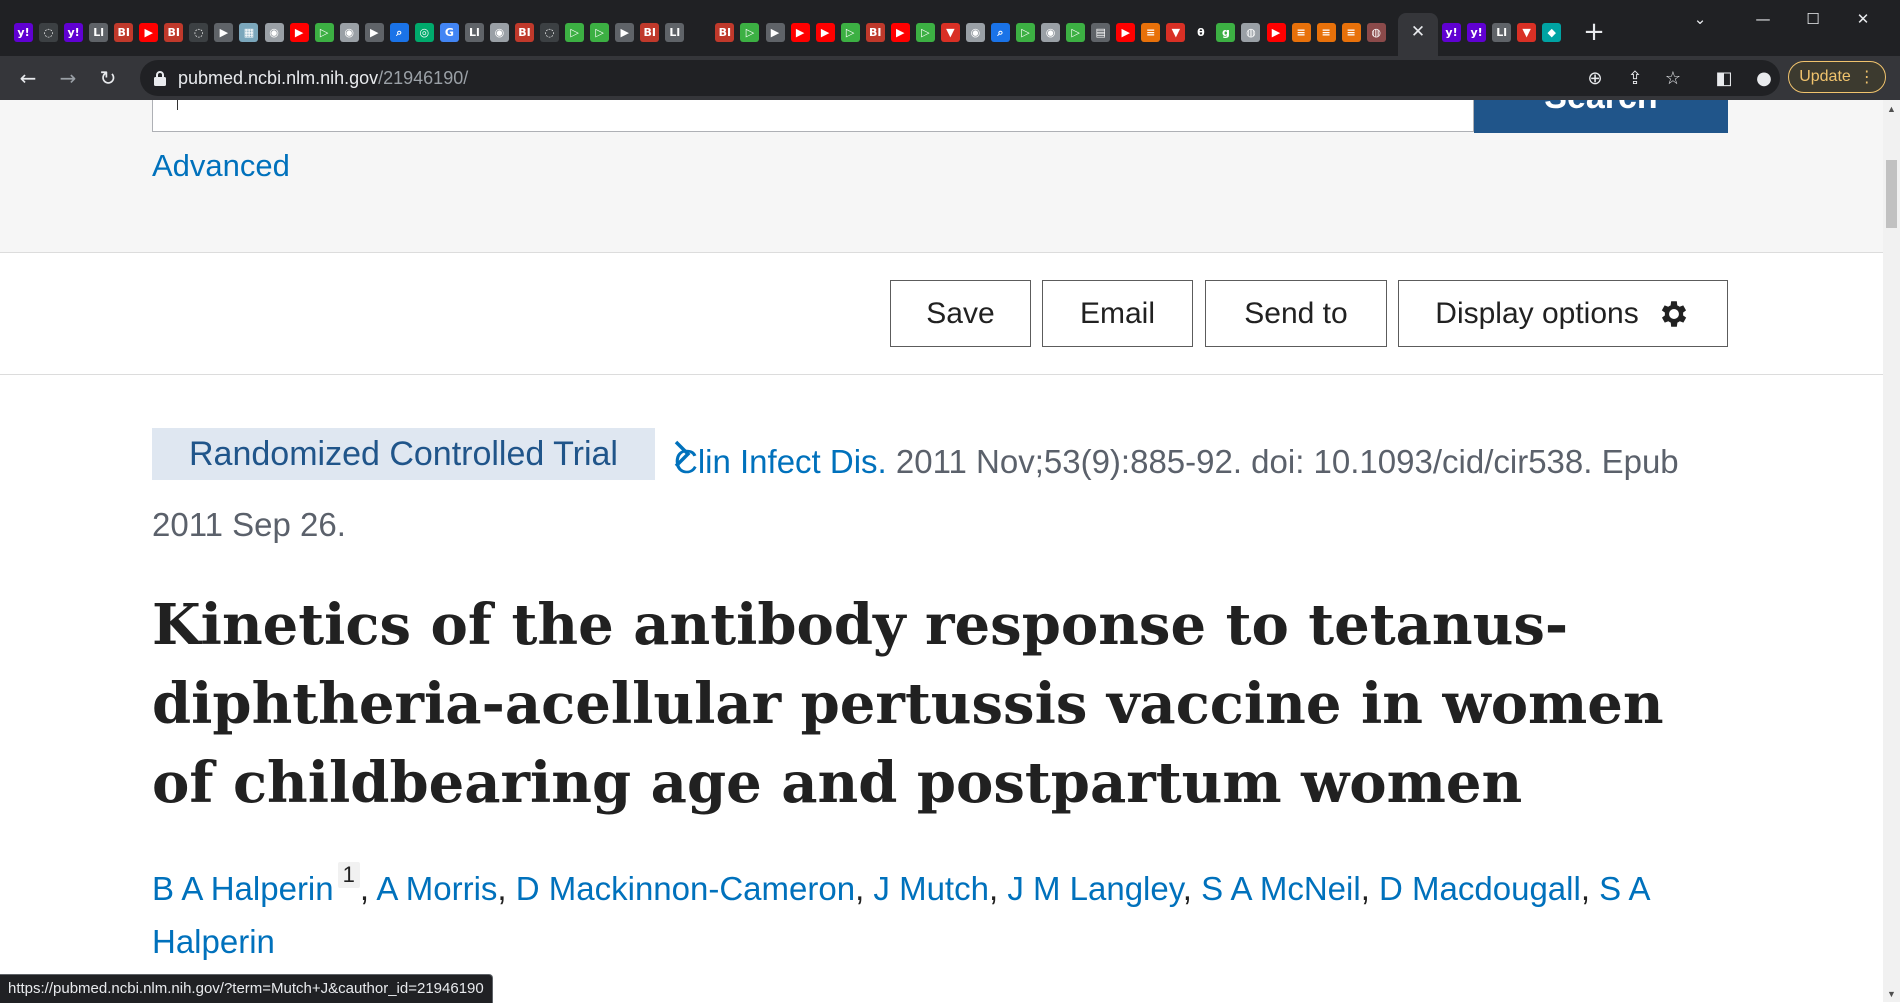 The width and height of the screenshot is (1900, 1003). Describe the element at coordinates (221, 166) in the screenshot. I see `advanced-search-link: Advanced` at that location.